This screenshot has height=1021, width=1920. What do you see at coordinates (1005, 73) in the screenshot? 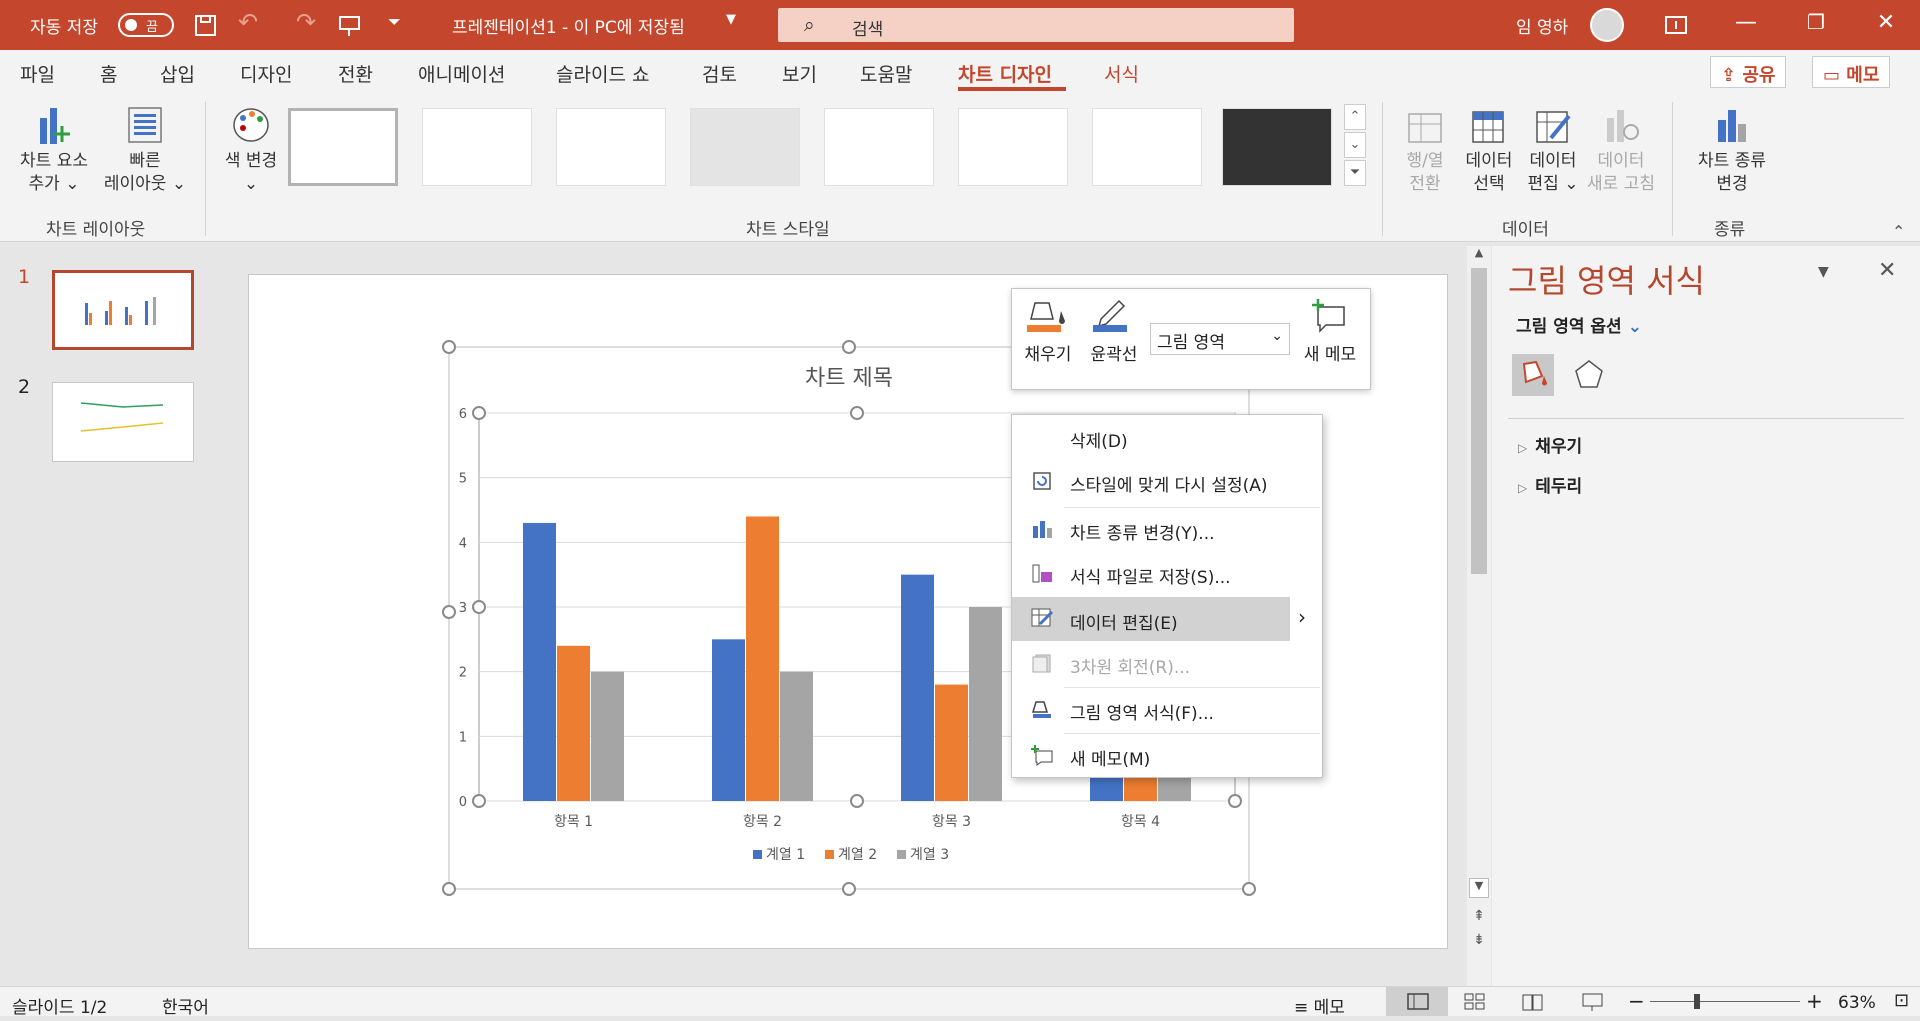
I see `tab-chart-design: 차트 디자인` at bounding box center [1005, 73].